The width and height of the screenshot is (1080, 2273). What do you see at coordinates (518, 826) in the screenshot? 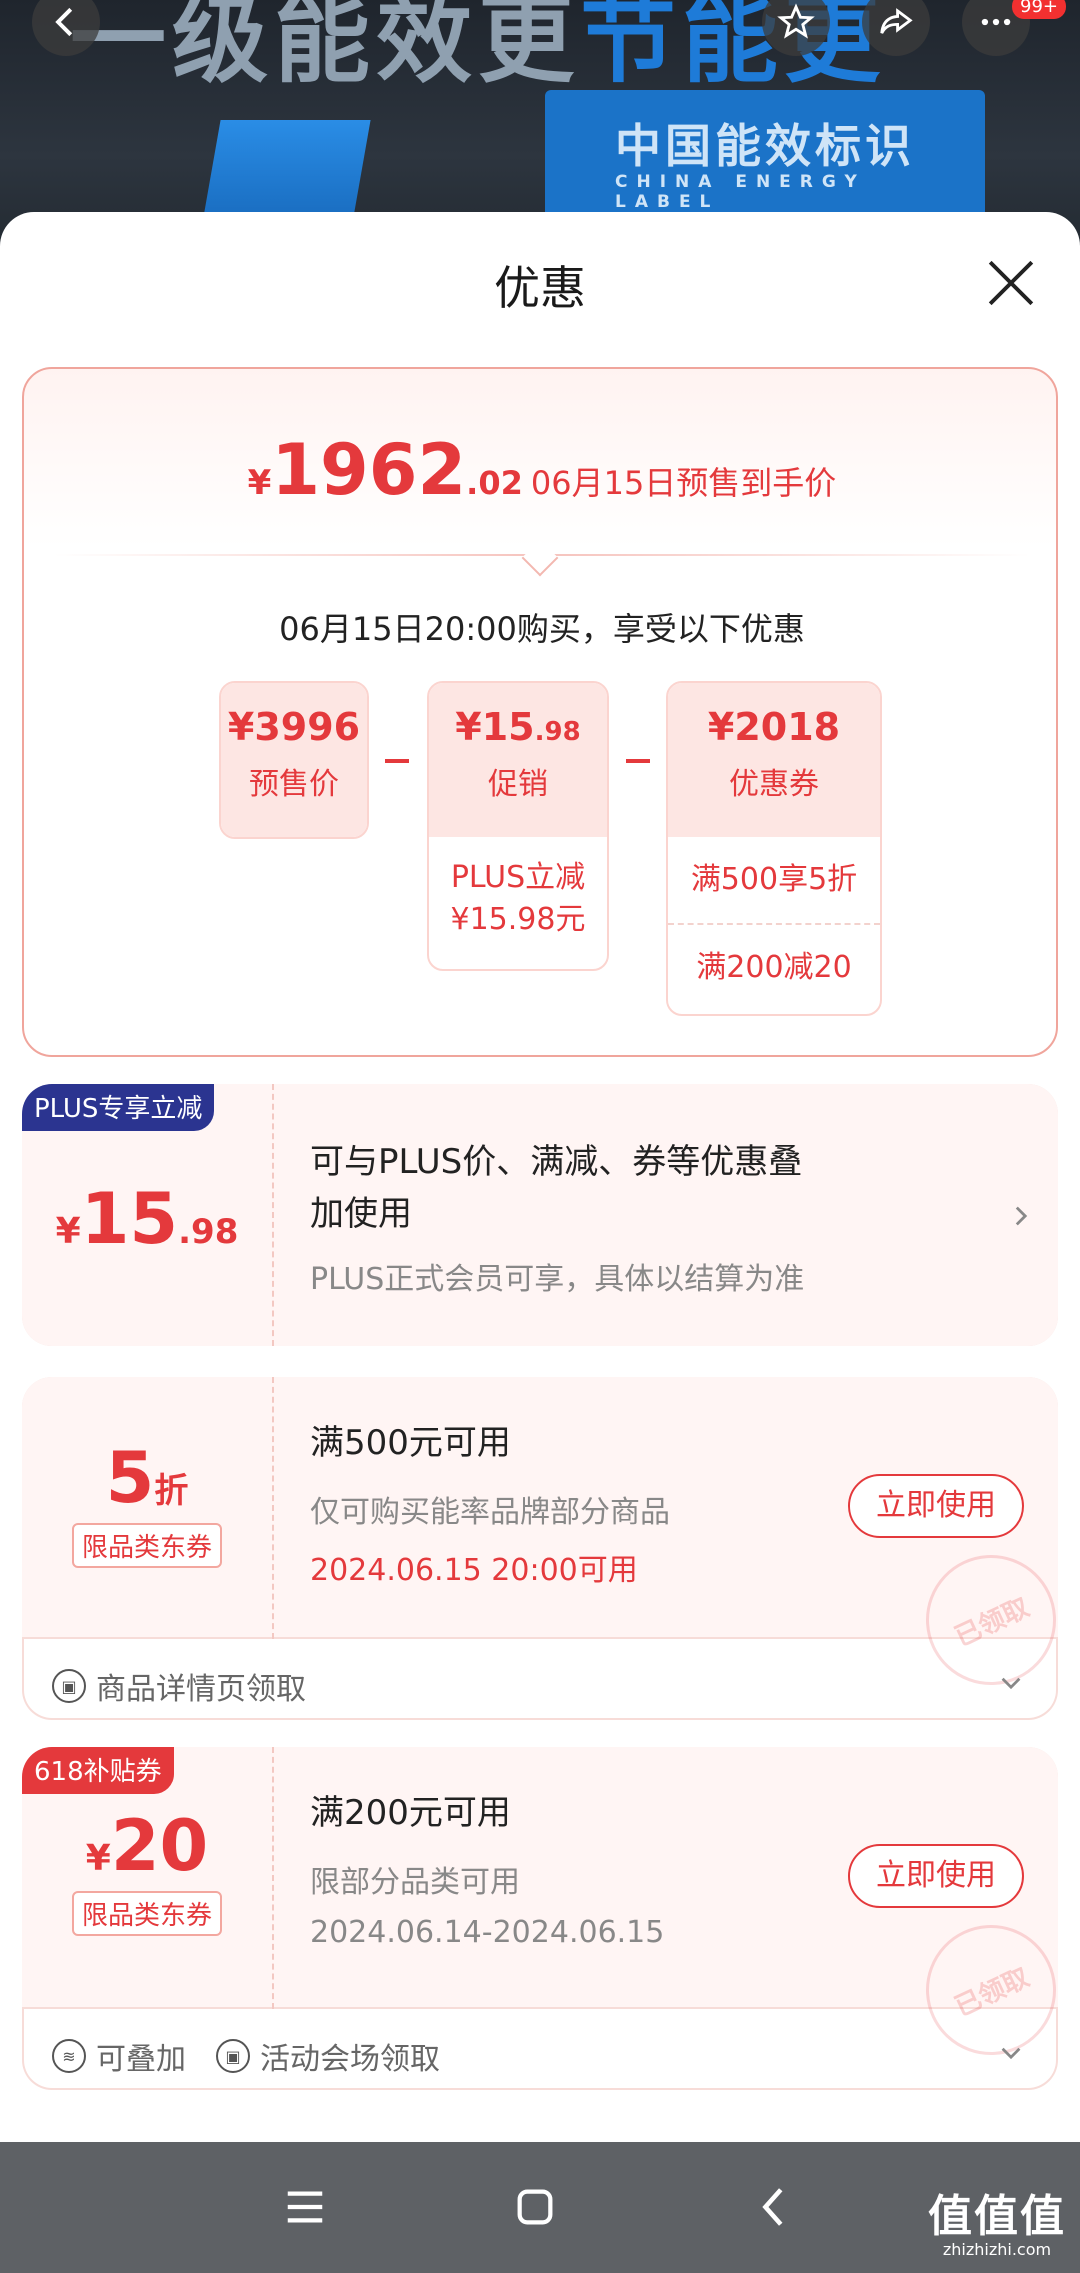
I see `breakdown-promotion: ¥15.98 促销 PLUS立减 ¥15.98元` at bounding box center [518, 826].